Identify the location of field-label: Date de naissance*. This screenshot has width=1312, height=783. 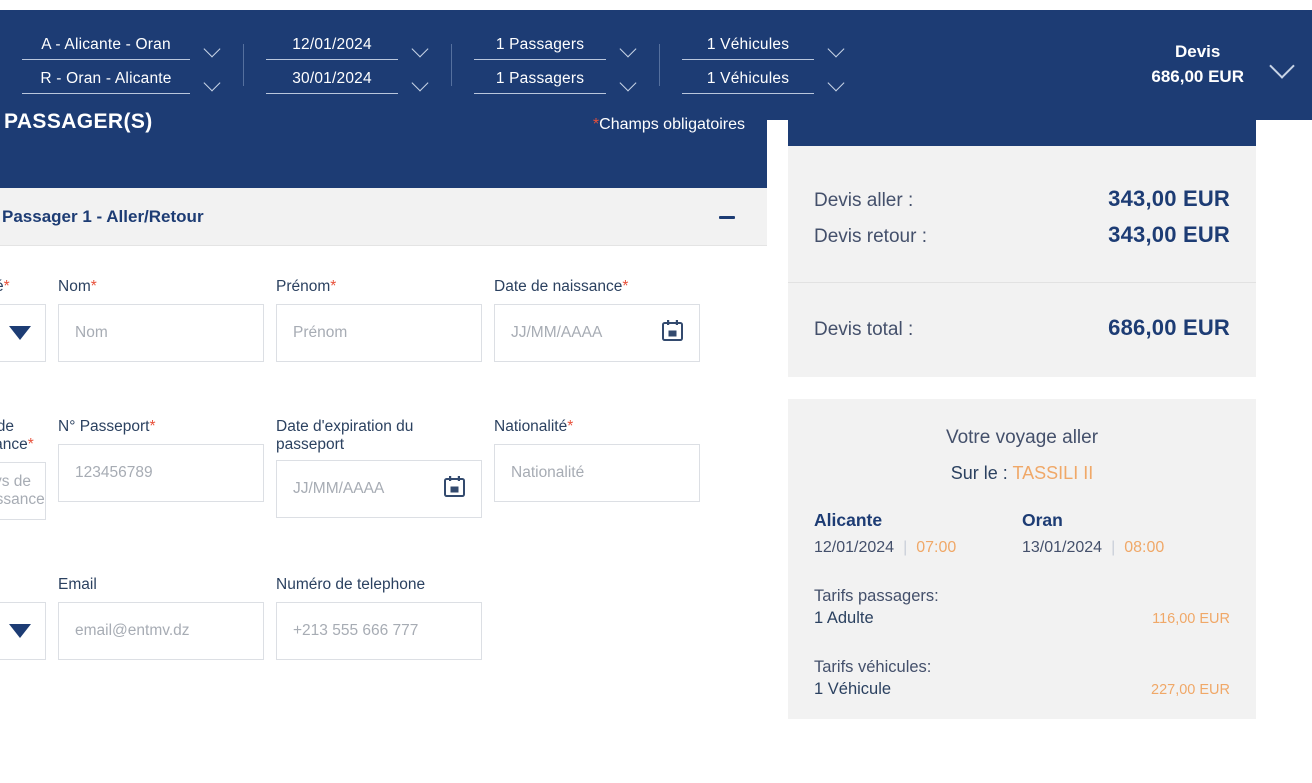
(561, 286).